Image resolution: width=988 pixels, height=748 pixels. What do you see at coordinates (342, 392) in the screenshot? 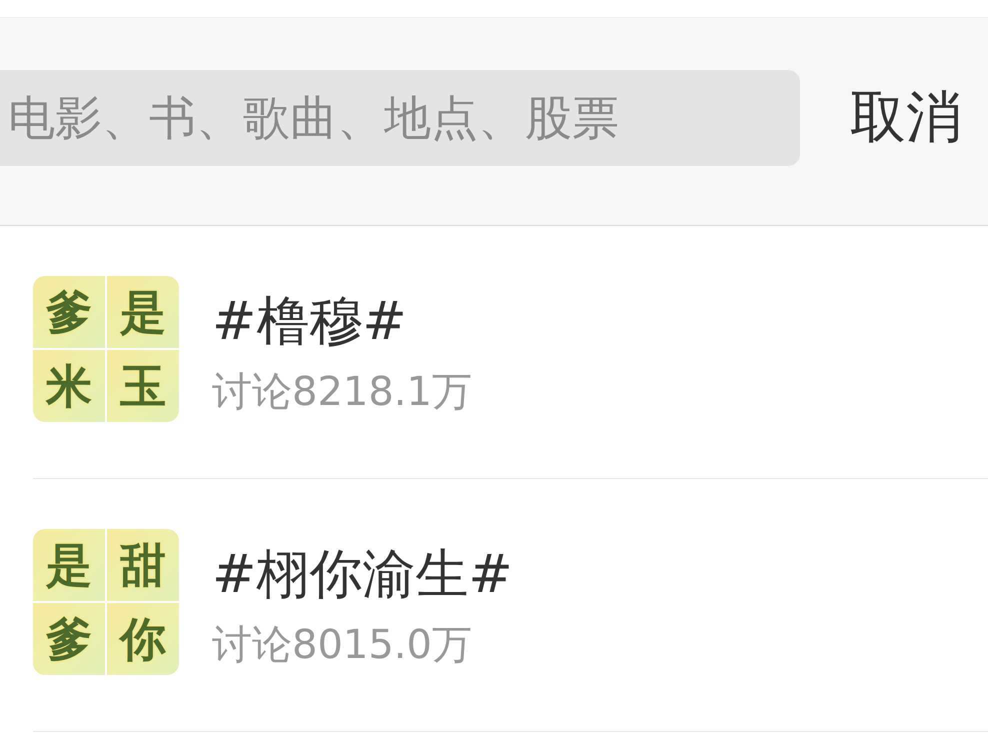
I see `discussion-count: 讨论8218.1万` at bounding box center [342, 392].